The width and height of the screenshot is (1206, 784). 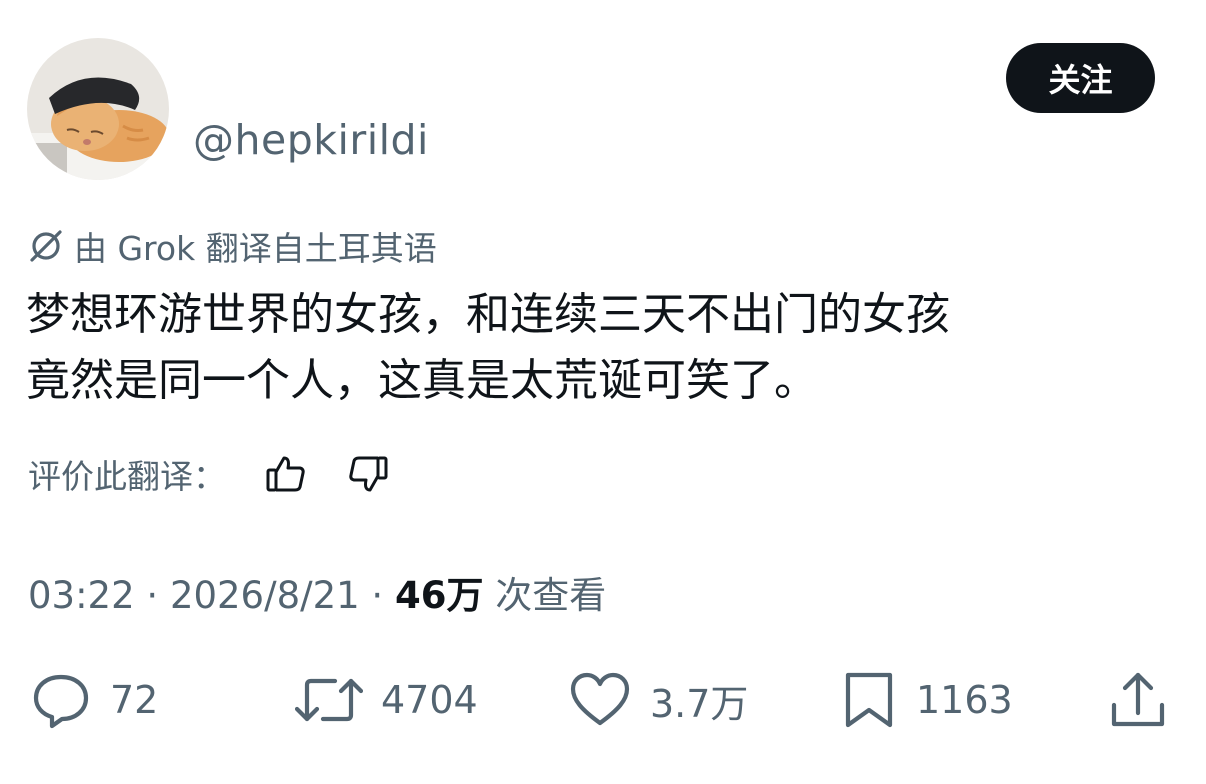 What do you see at coordinates (329, 700) in the screenshot?
I see `retweet-icon` at bounding box center [329, 700].